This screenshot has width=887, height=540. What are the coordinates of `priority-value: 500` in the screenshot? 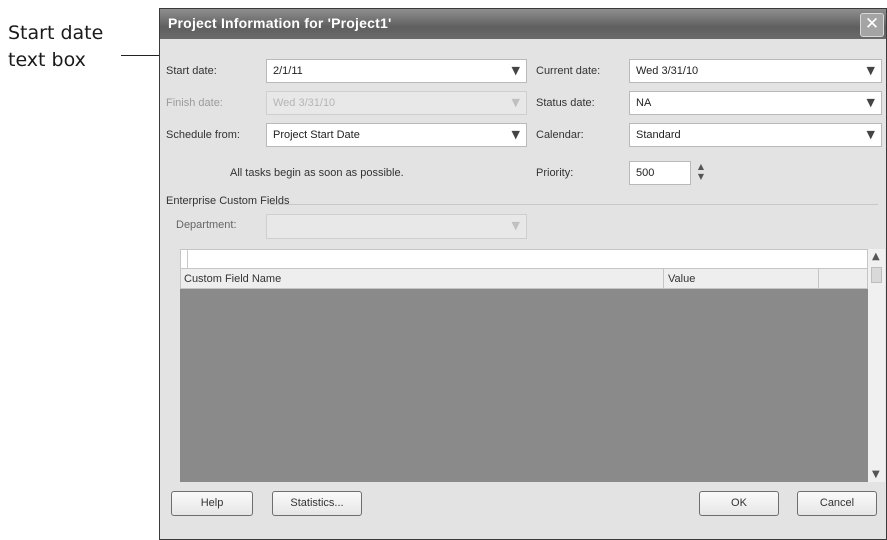 It's located at (645, 173).